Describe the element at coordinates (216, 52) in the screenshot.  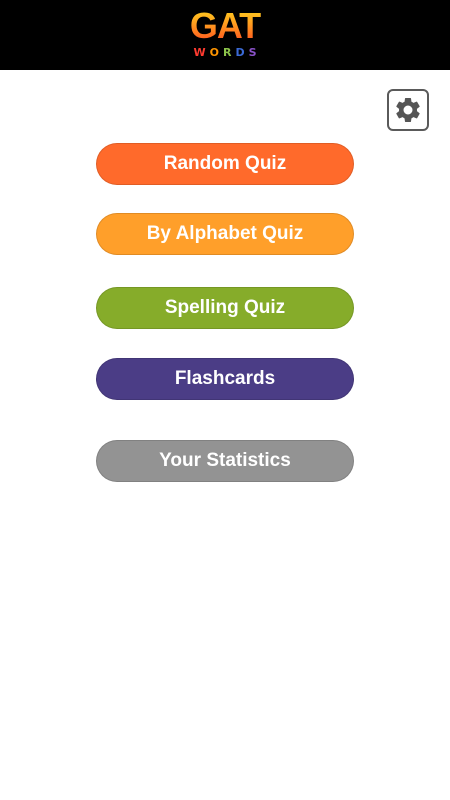
I see `logo-letter: O` at that location.